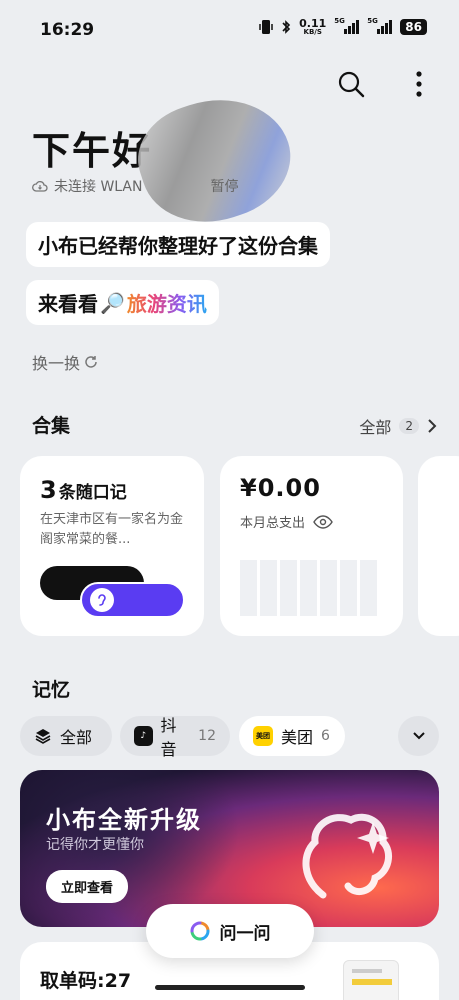 This screenshot has width=459, height=1000. What do you see at coordinates (398, 426) in the screenshot?
I see `collections-all-link: 全部 2` at bounding box center [398, 426].